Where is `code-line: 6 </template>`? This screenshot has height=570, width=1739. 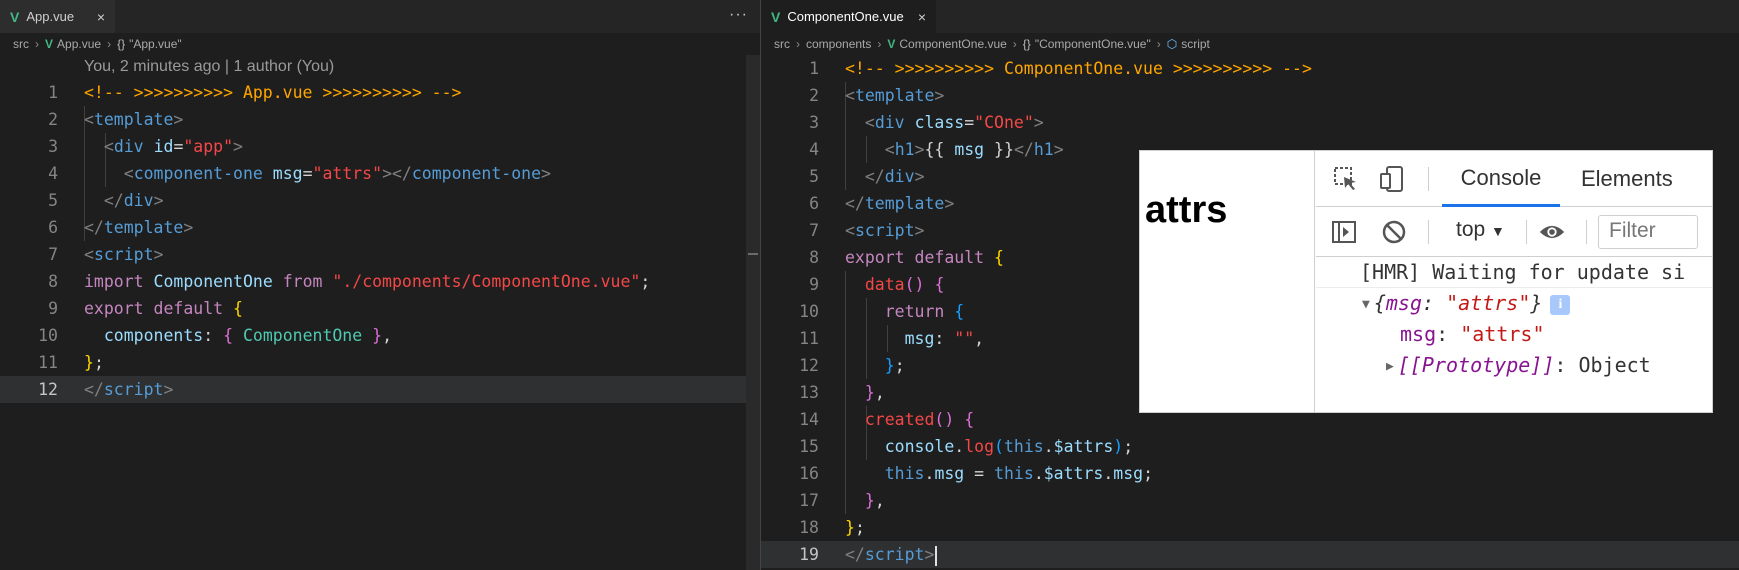
code-line: 6 </template> is located at coordinates (380, 227).